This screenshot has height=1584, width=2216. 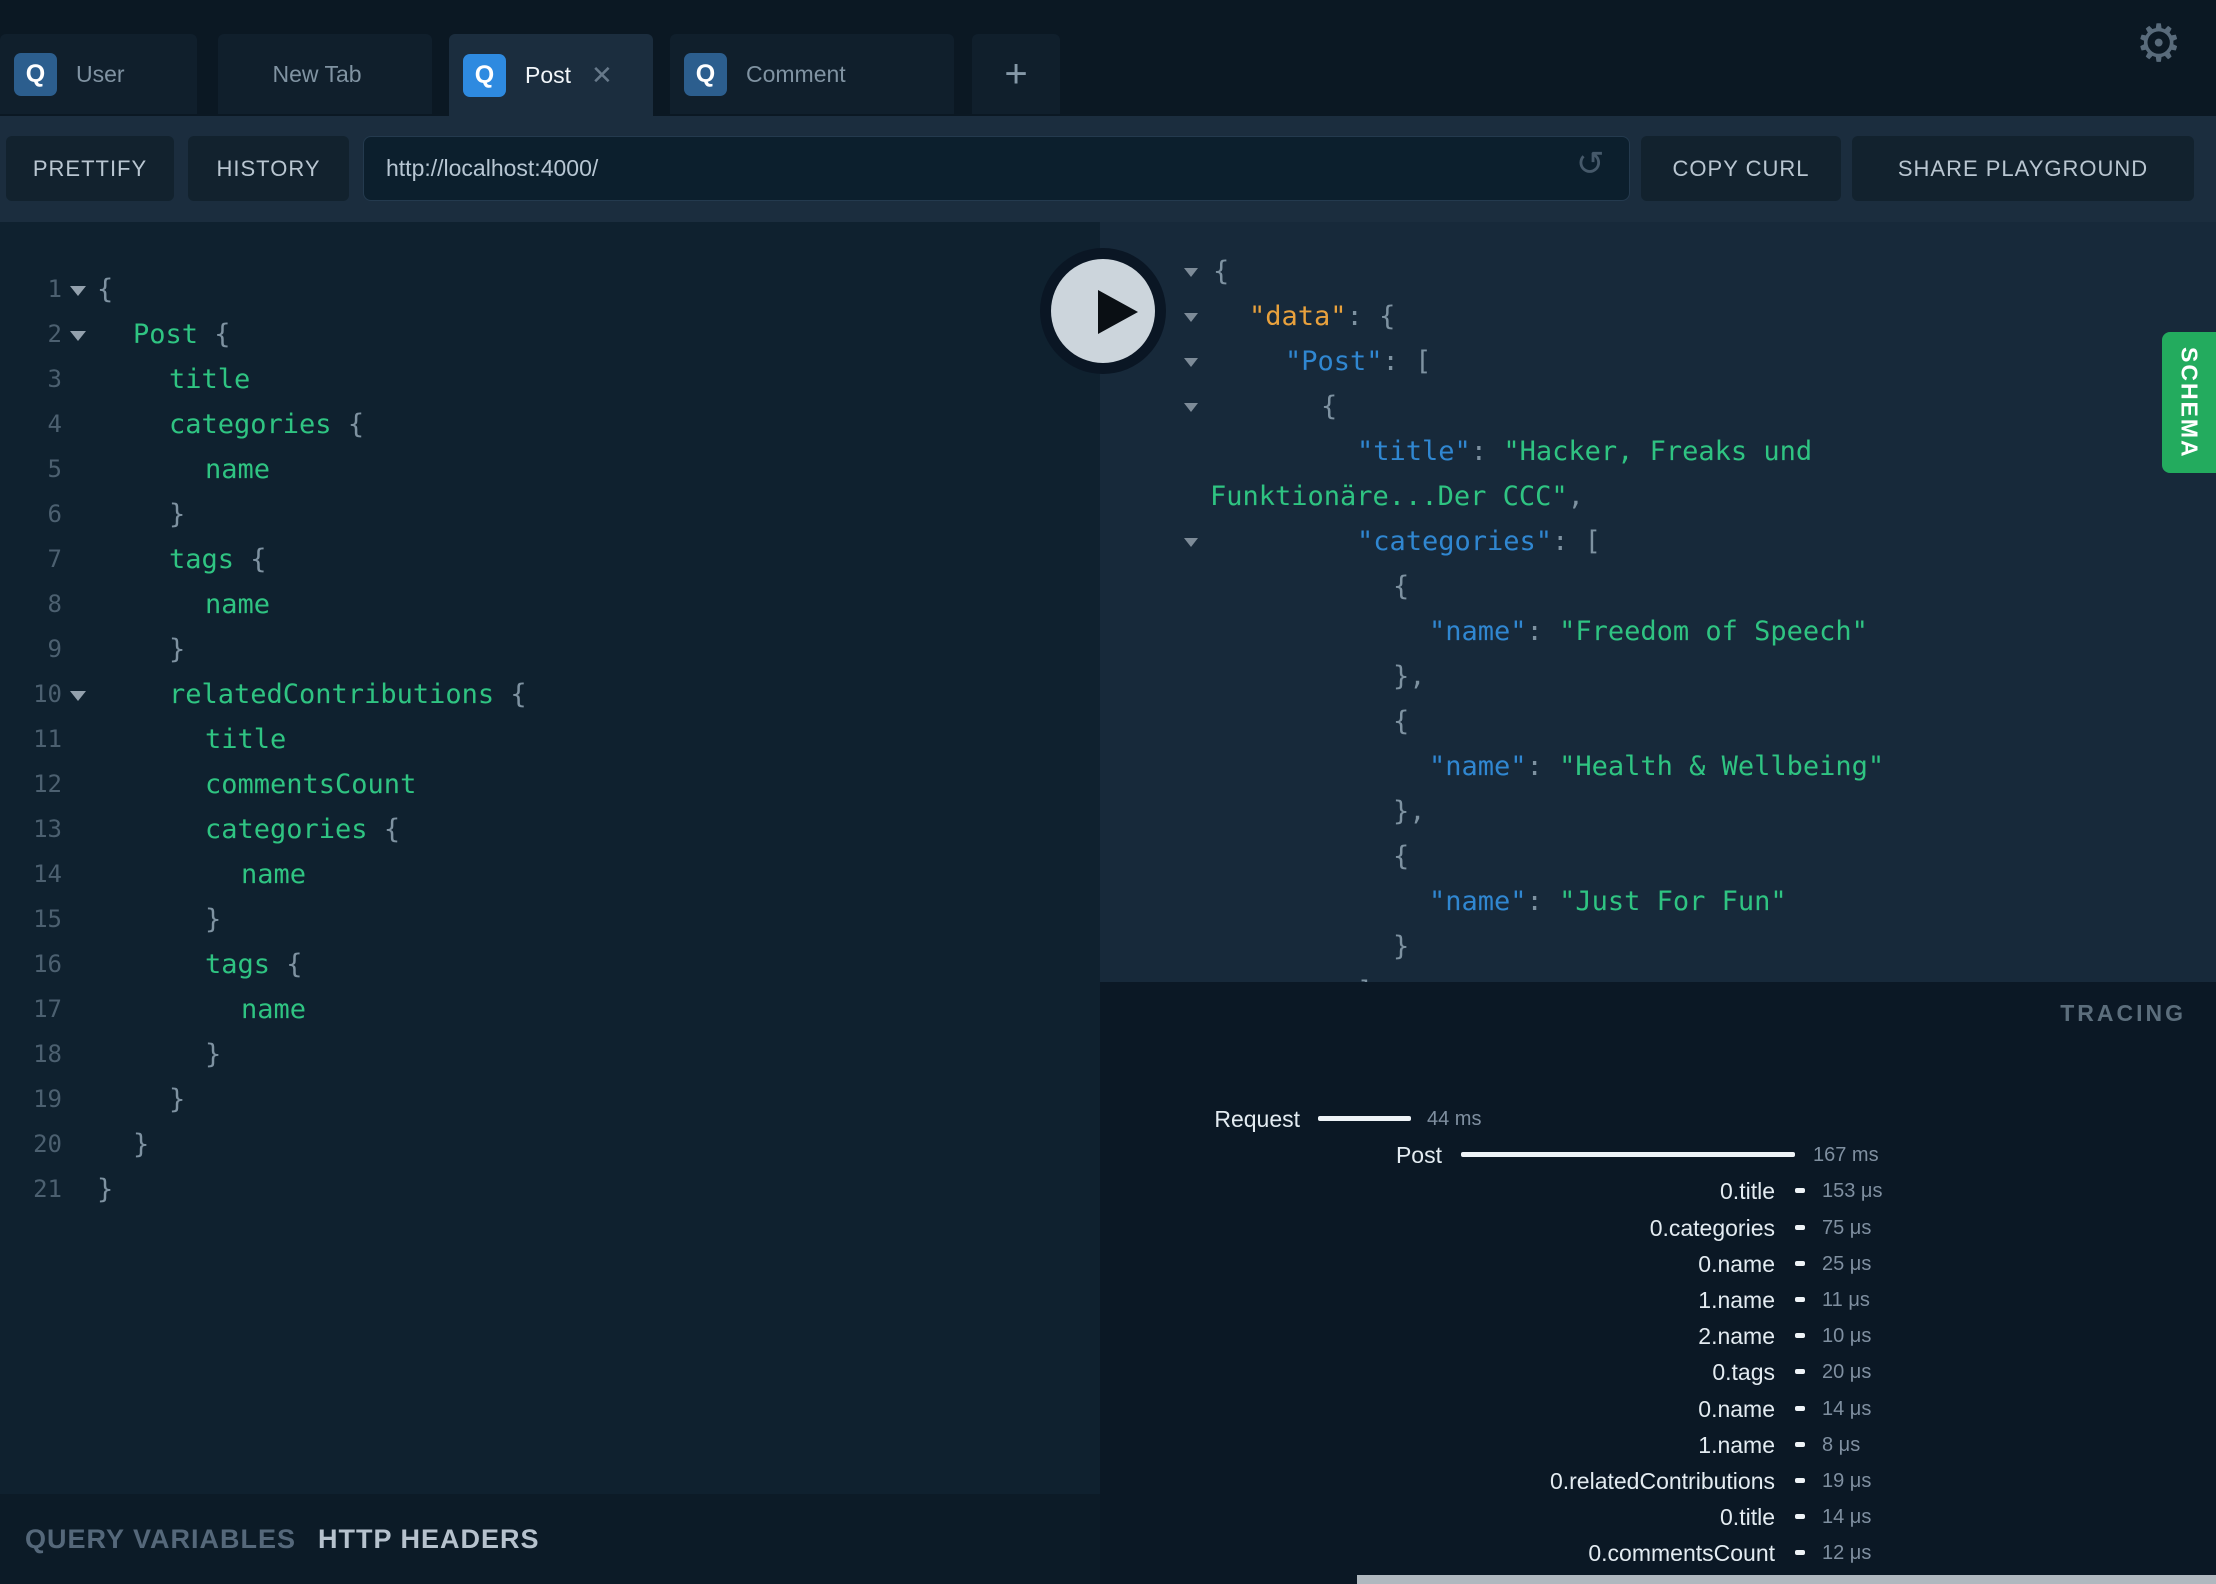 I want to click on editor-line: 12 commentsCount, so click(x=550, y=784).